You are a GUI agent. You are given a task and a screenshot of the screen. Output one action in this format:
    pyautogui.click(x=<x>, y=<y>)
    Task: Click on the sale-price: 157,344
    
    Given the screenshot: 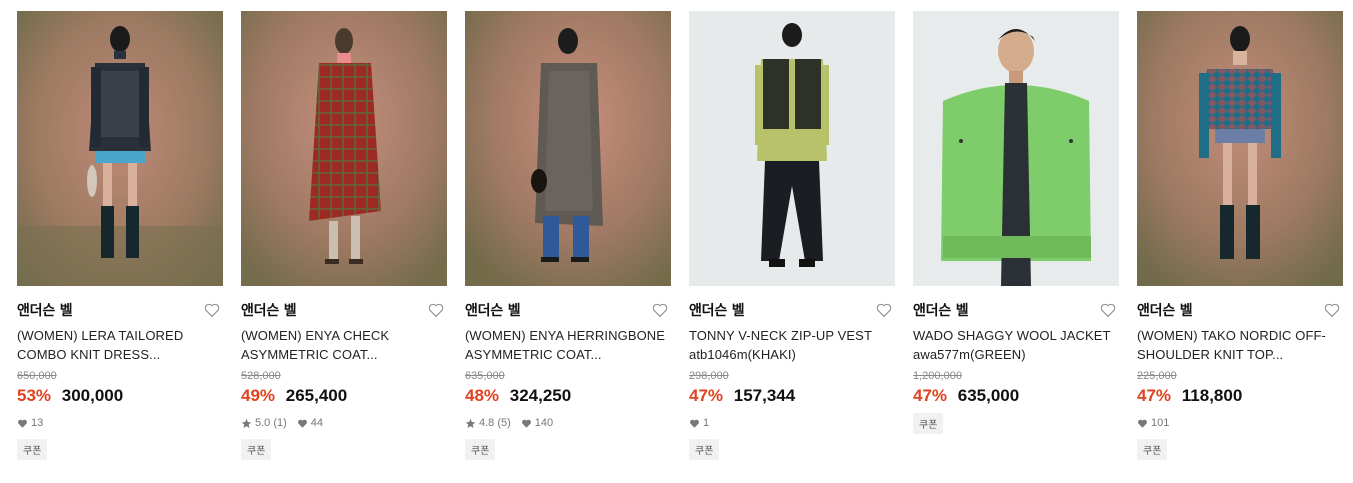 What is the action you would take?
    pyautogui.click(x=764, y=395)
    